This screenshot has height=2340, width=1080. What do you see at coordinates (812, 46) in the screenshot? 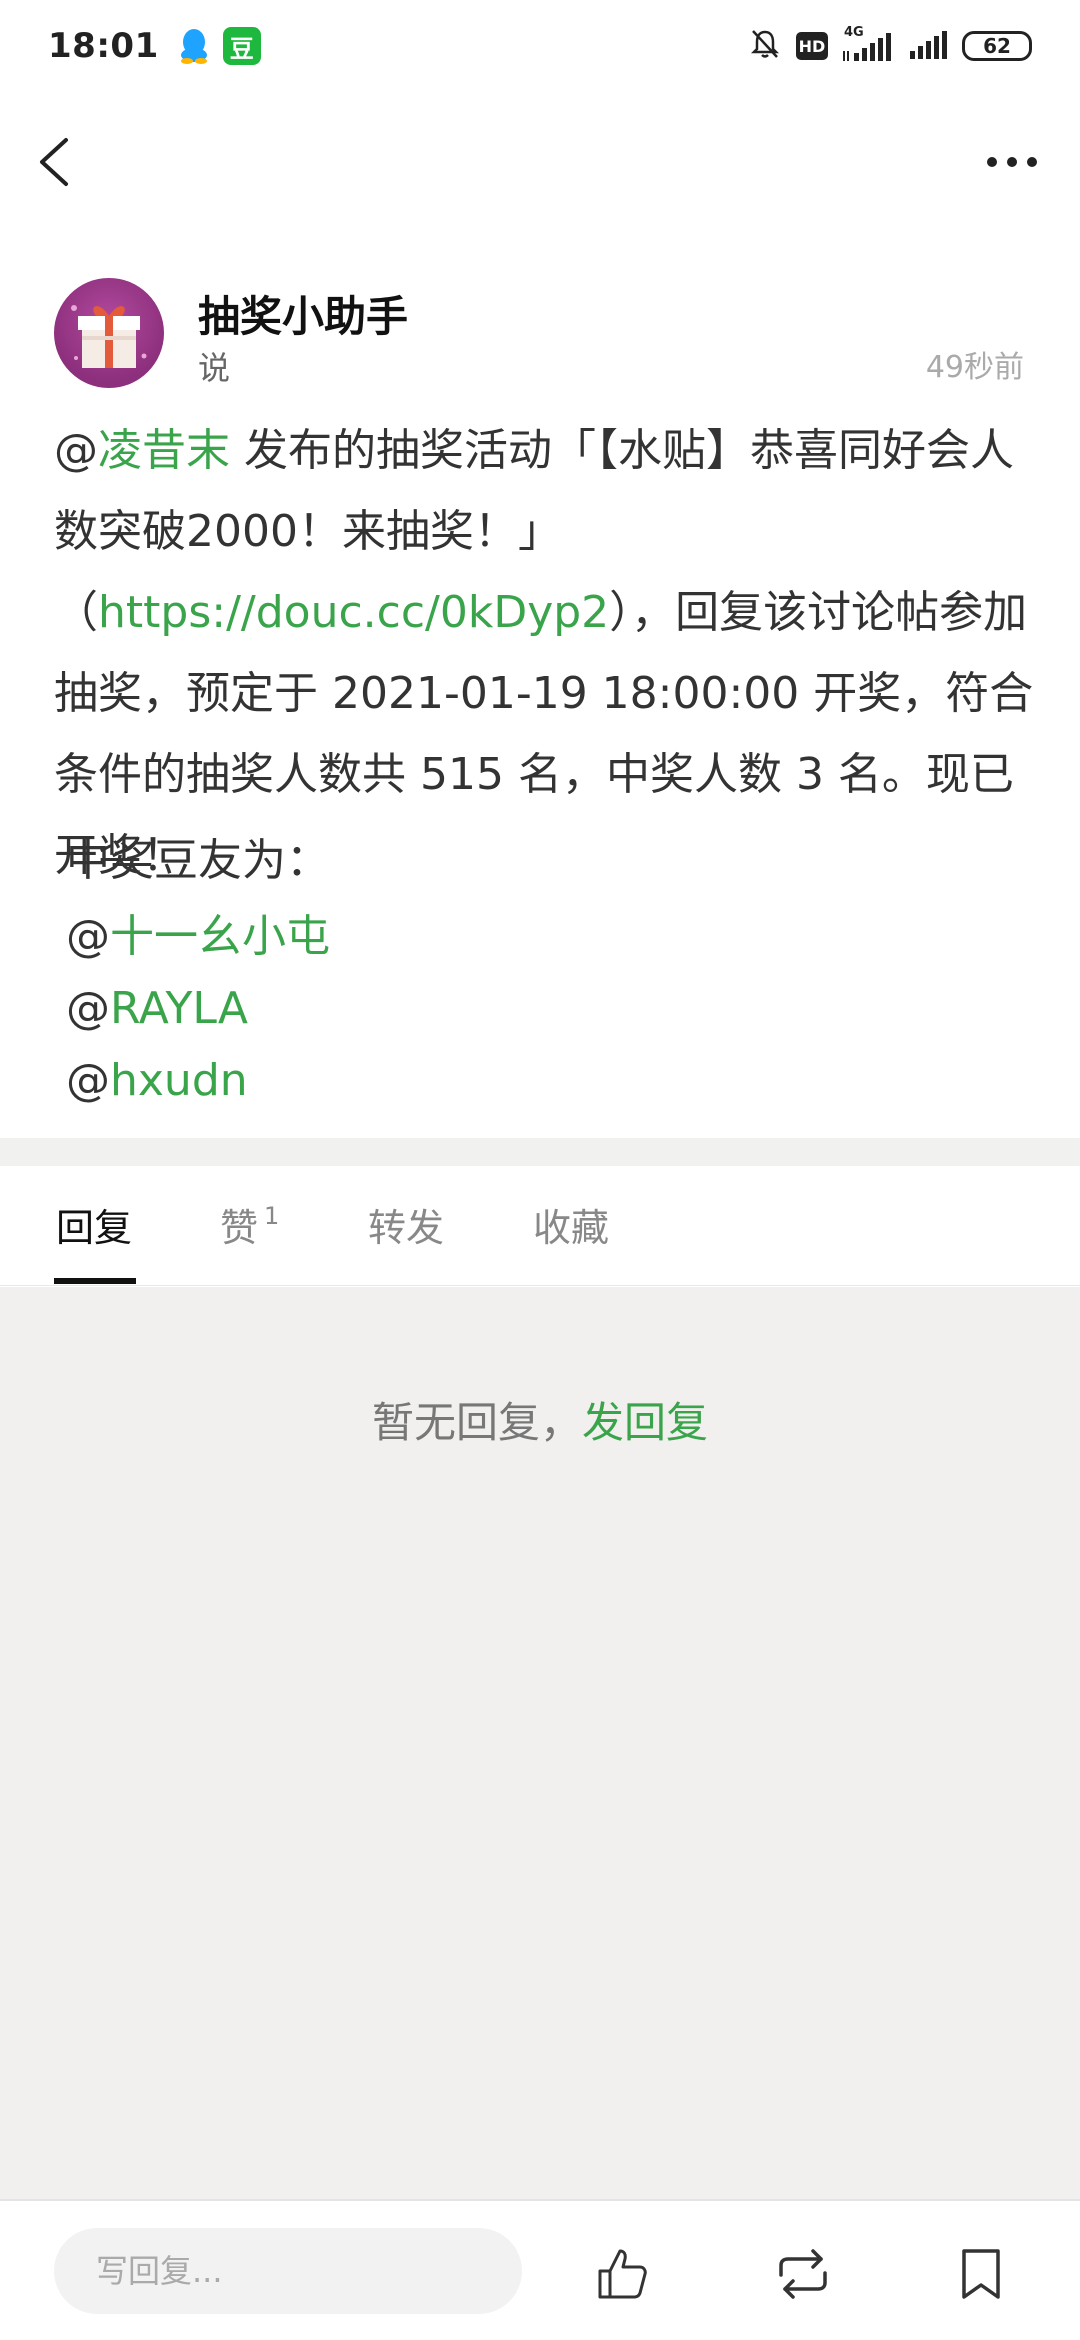
I see `hd-icon: HD` at bounding box center [812, 46].